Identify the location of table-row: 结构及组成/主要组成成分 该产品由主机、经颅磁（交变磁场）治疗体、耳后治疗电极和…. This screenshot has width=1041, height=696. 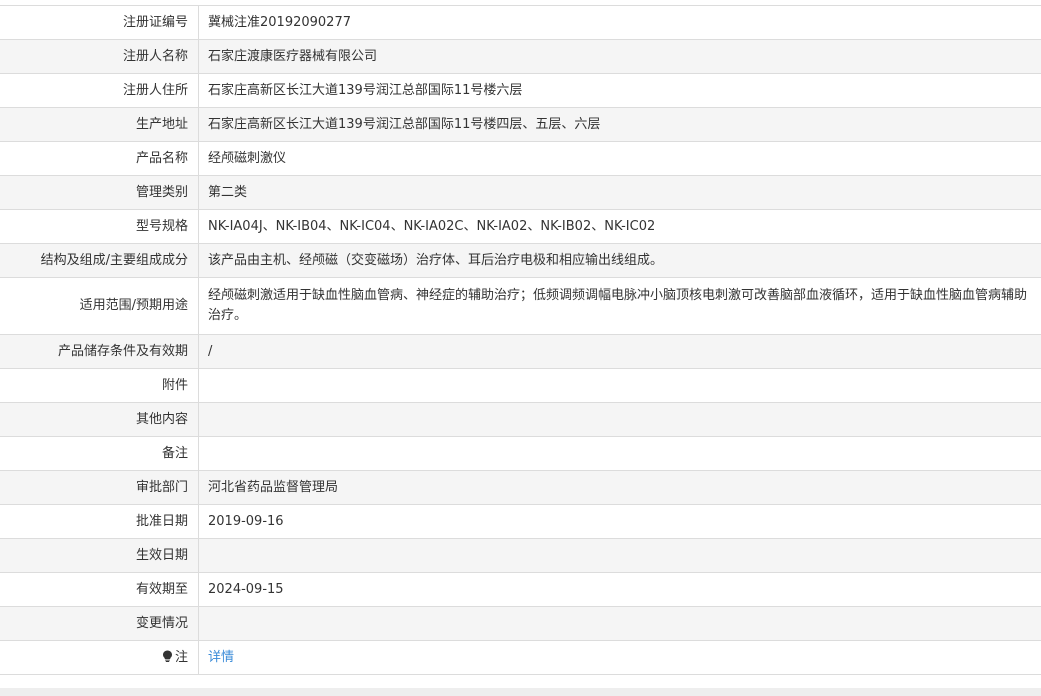
(520, 260).